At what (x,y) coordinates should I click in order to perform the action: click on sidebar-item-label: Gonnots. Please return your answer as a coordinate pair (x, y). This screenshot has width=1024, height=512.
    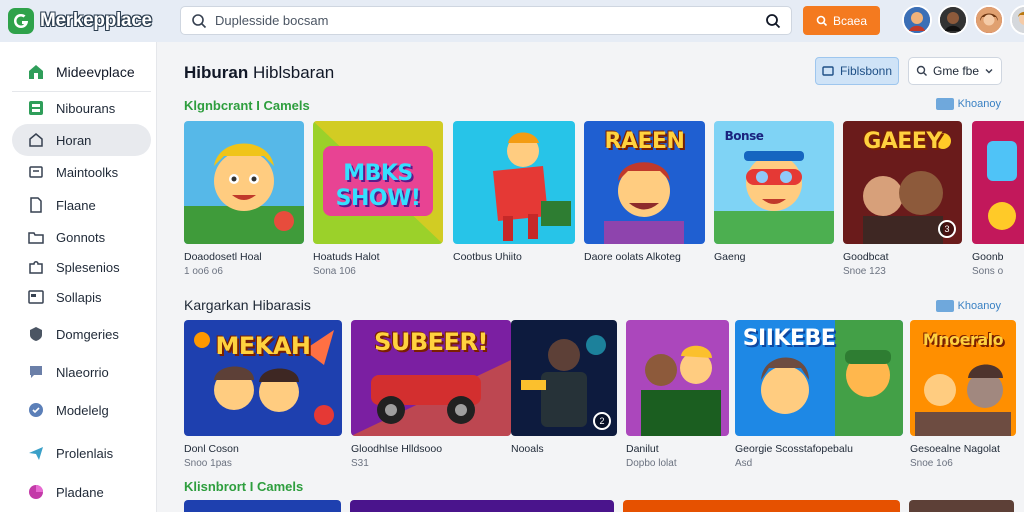
    Looking at the image, I should click on (81, 237).